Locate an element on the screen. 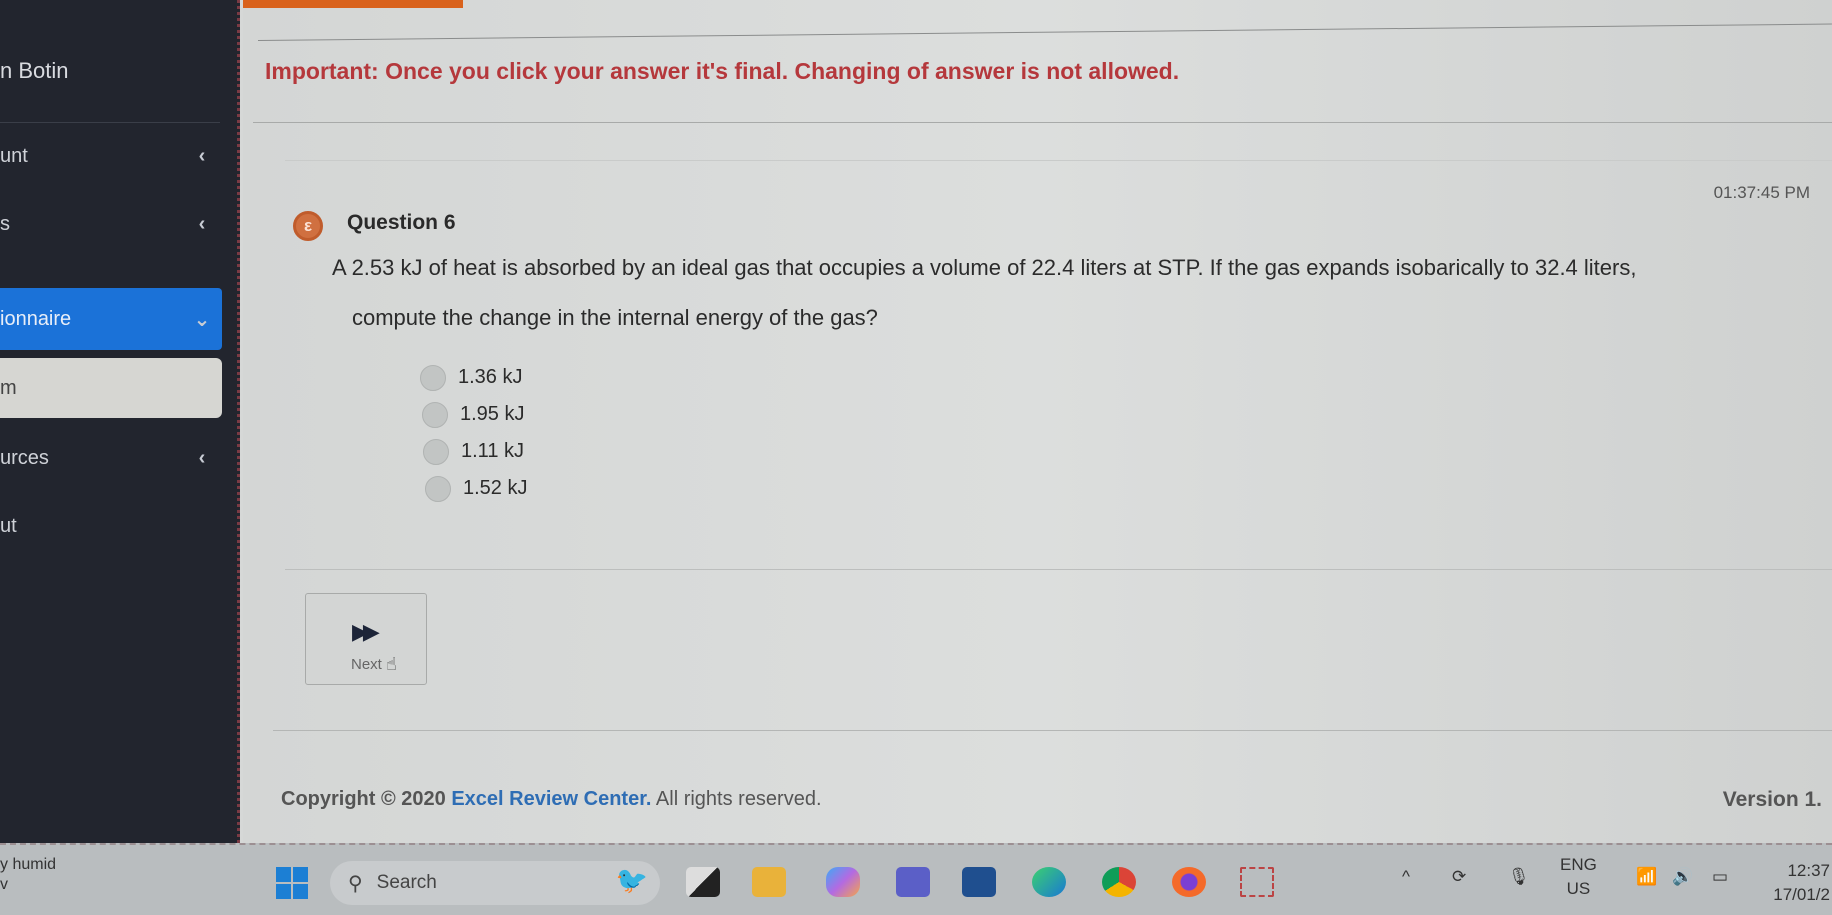 Image resolution: width=1832 pixels, height=915 pixels. timer: 01:37:45 PM is located at coordinates (1761, 192).